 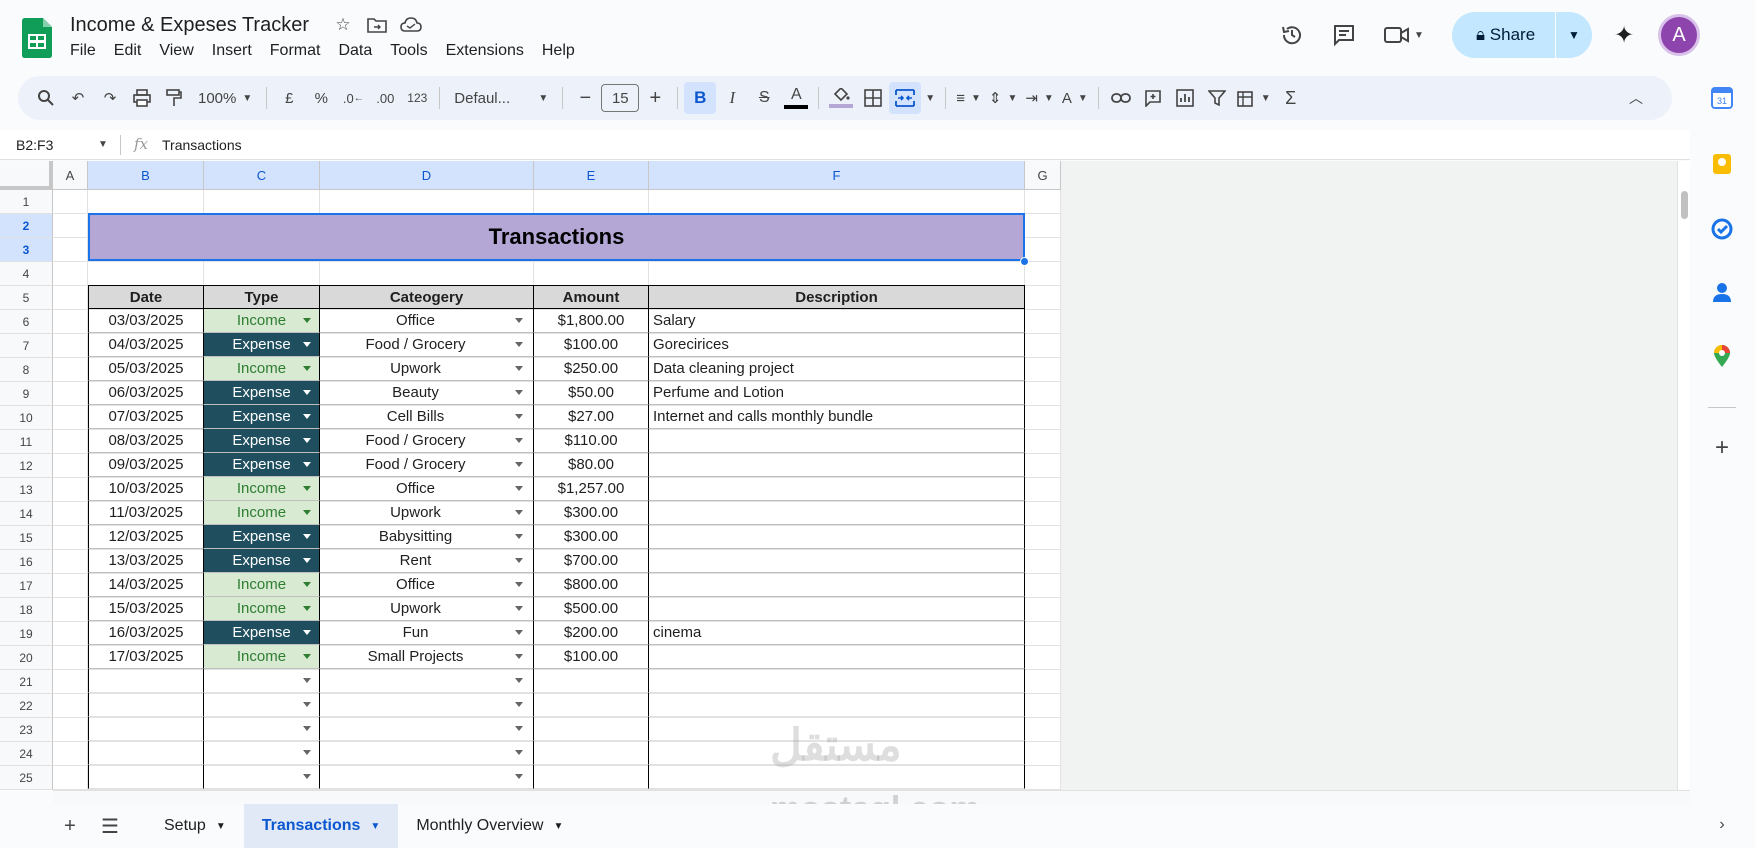 I want to click on print-icon, so click(x=142, y=98).